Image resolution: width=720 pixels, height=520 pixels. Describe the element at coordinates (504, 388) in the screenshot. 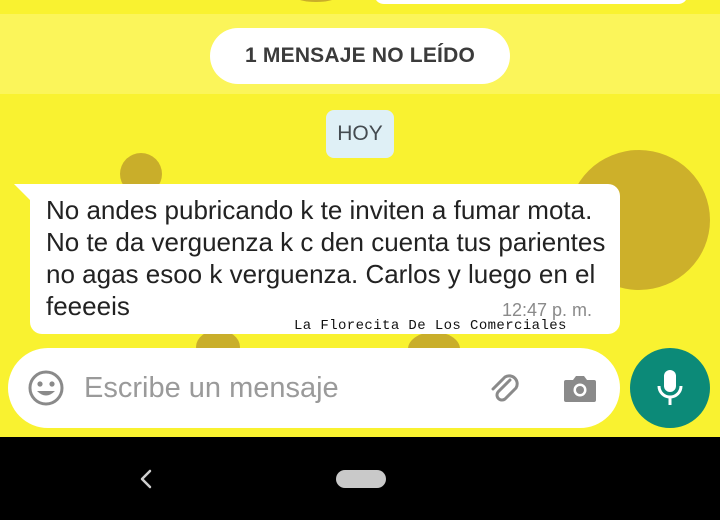

I see `paperclip-icon` at that location.